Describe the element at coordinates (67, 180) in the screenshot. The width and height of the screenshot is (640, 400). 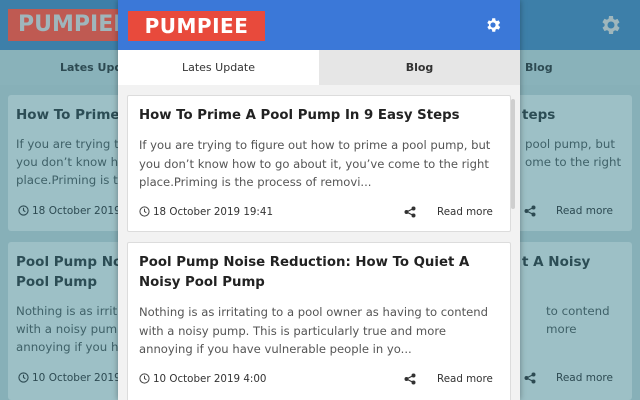
I see `background-card-text: place.Priming is t` at that location.